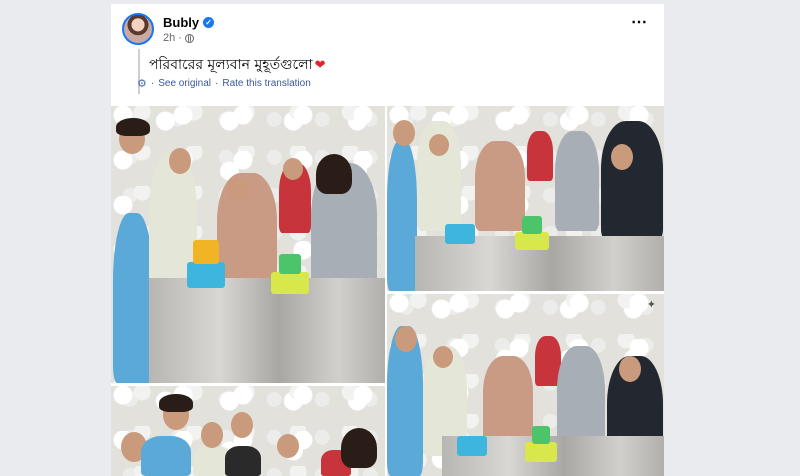  I want to click on family-photo-3: ✦, so click(525, 385).